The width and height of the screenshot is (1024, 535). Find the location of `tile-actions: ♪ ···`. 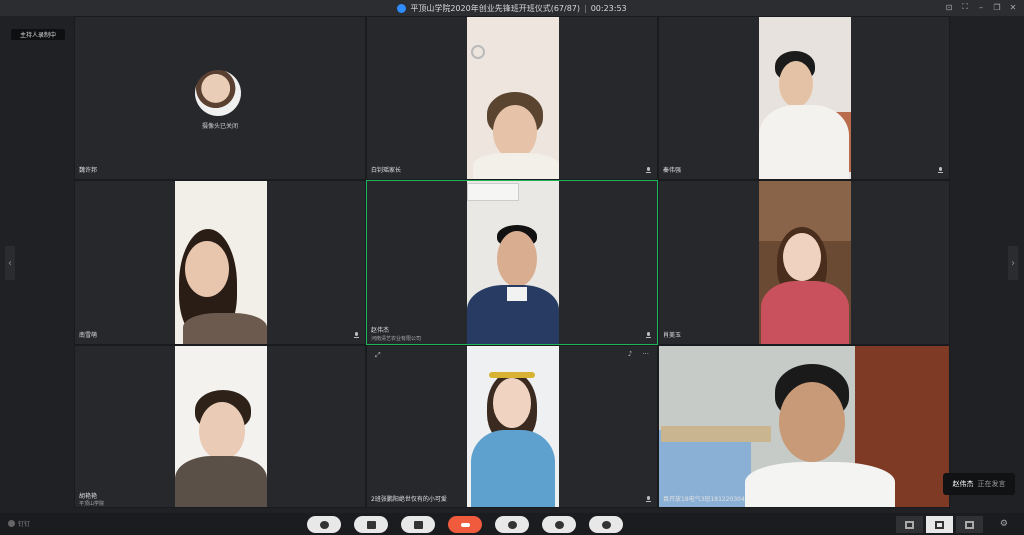

tile-actions: ♪ ··· is located at coordinates (638, 354).